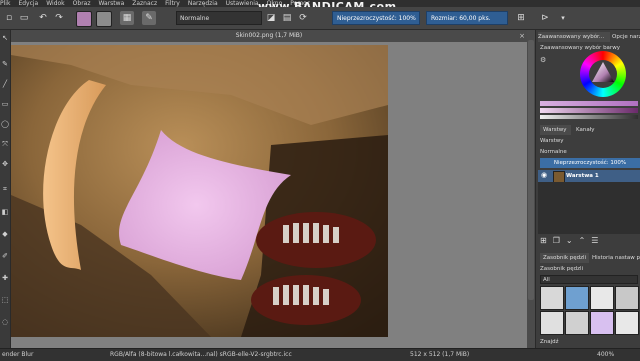 The height and width of the screenshot is (361, 640). I want to click on layer-opacity-slider: Nieprzezroczystość: 100%, so click(590, 163).